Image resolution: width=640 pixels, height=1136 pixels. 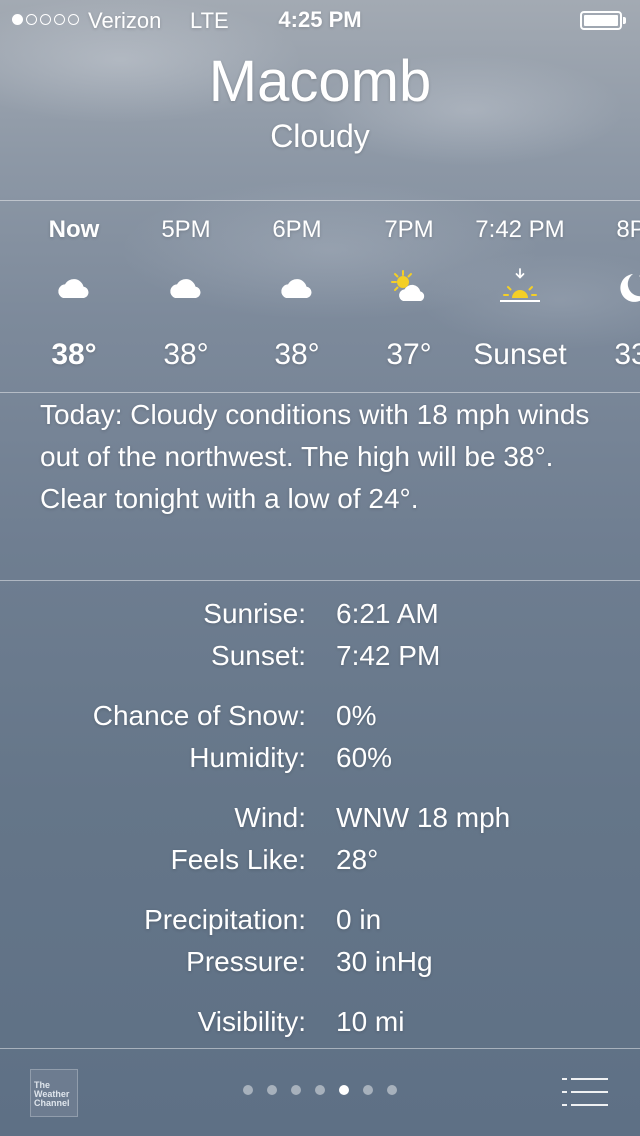 What do you see at coordinates (320, 618) in the screenshot?
I see `detail-row: Sunrise: 6:21 AM` at bounding box center [320, 618].